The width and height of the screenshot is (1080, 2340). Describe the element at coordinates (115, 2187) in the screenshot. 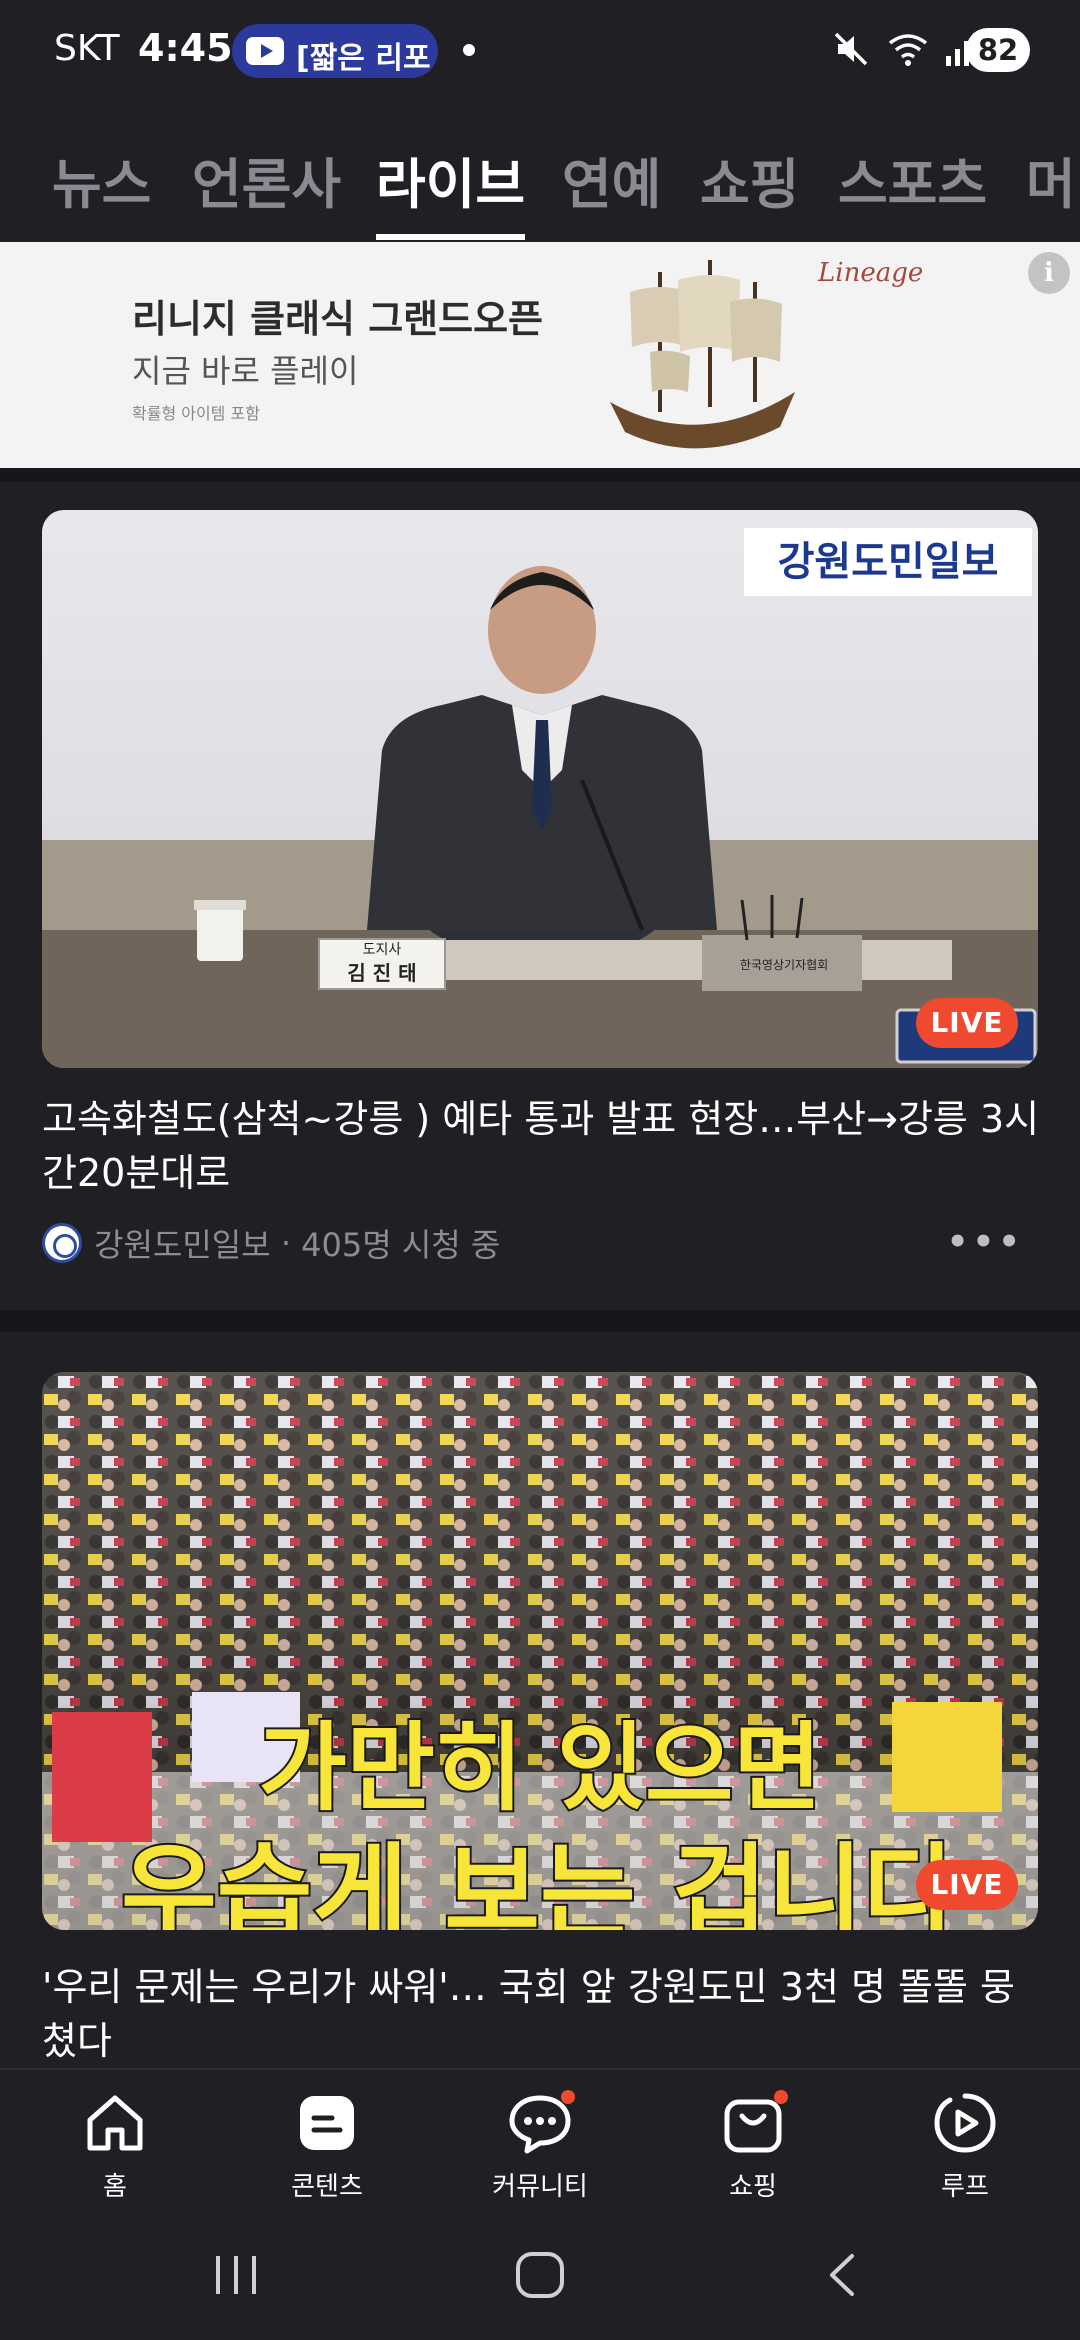

I see `nav-label: 홈` at that location.